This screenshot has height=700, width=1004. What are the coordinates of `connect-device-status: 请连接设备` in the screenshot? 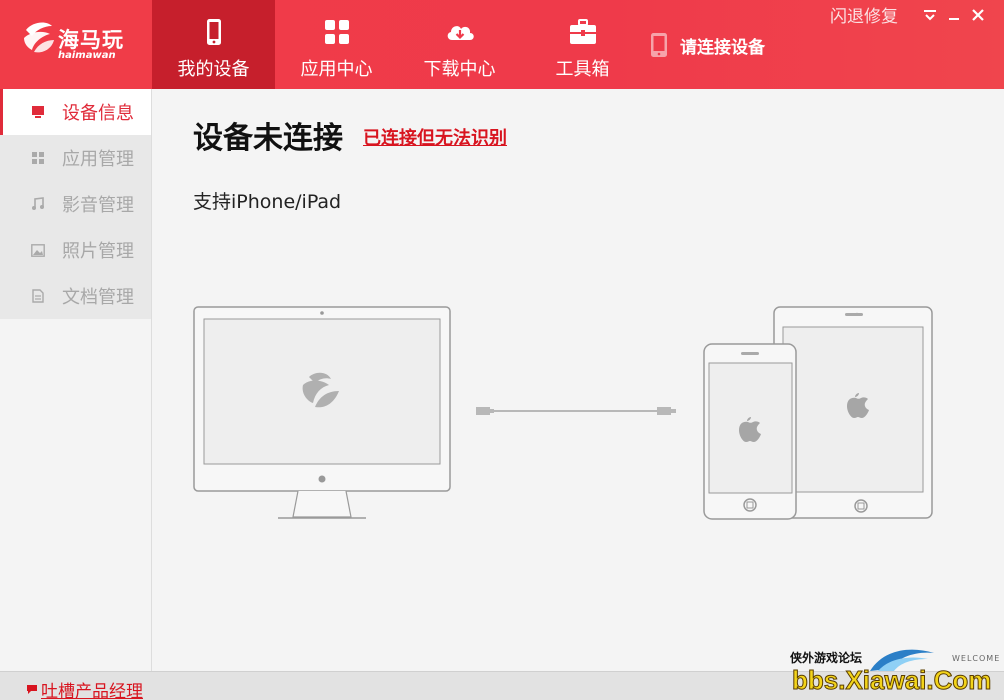 It's located at (707, 45).